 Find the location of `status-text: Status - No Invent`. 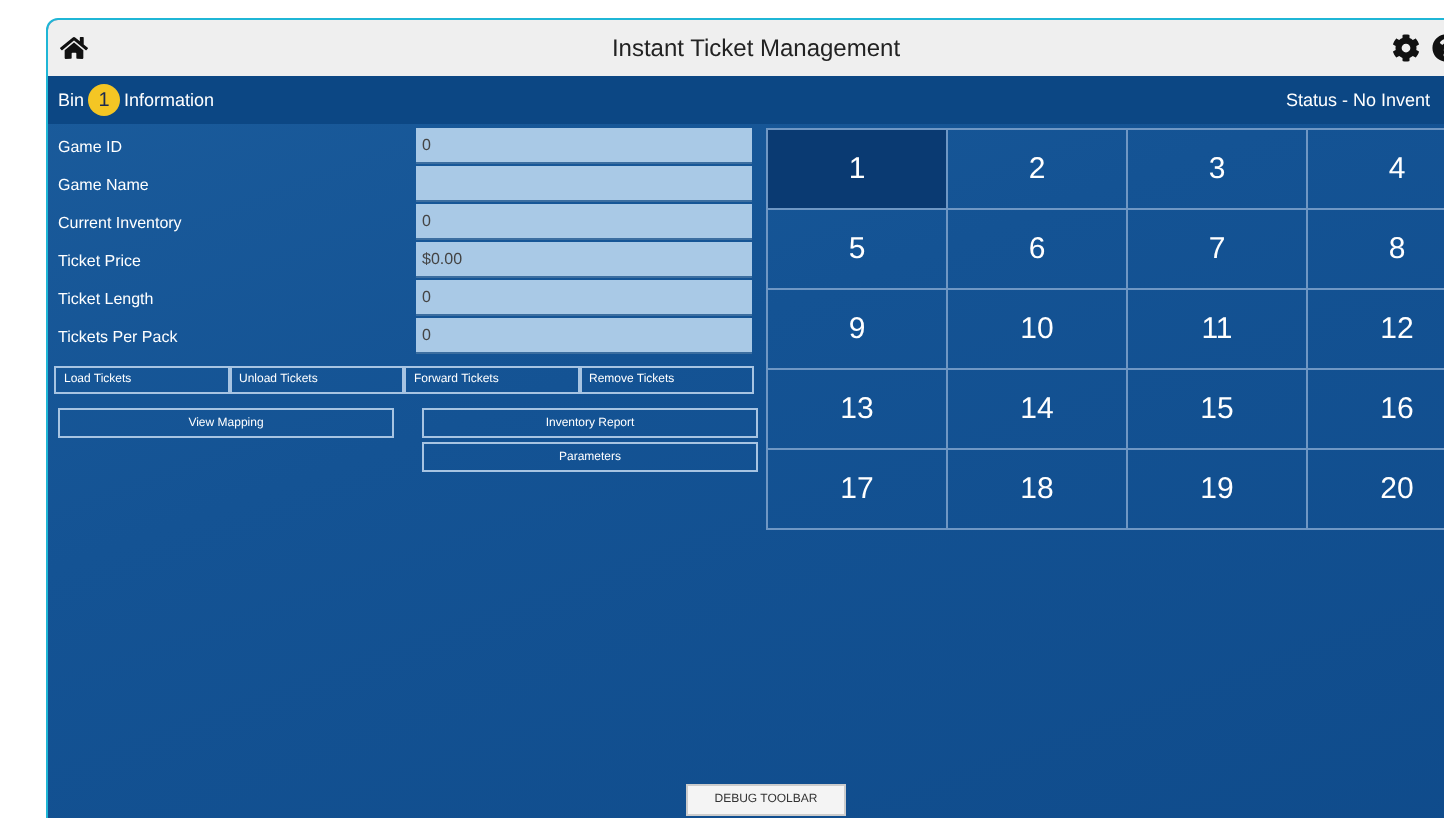

status-text: Status - No Invent is located at coordinates (1357, 100).